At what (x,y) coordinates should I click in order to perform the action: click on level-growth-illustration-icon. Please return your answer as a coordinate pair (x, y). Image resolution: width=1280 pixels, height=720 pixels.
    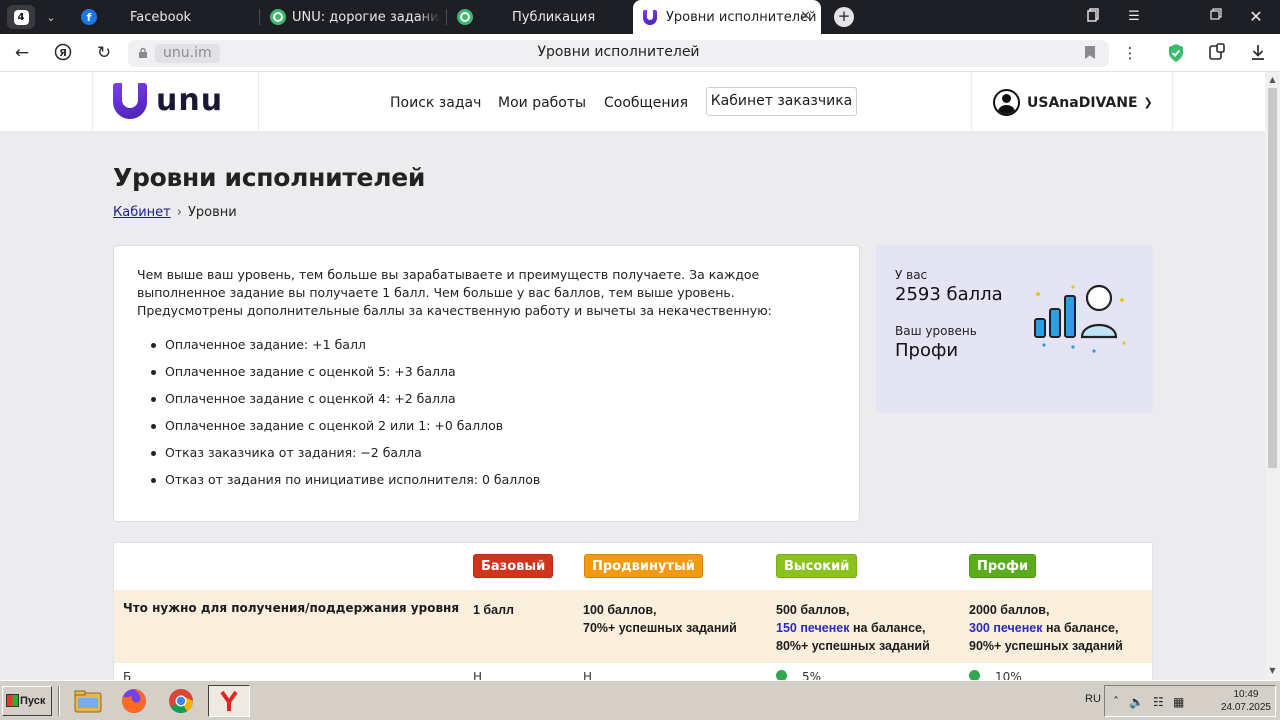
    Looking at the image, I should click on (1080, 318).